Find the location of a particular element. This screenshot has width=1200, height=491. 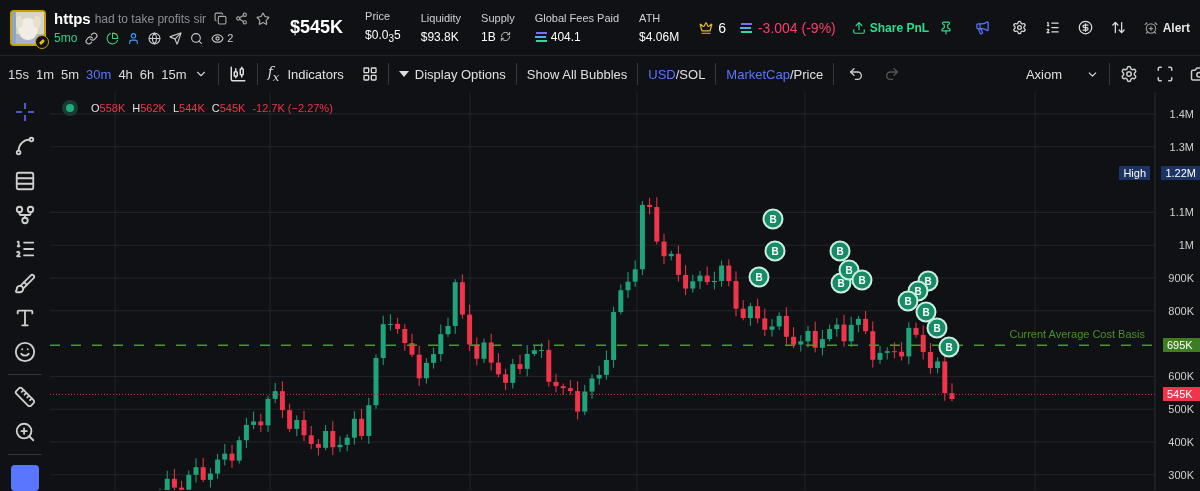

star-icon is located at coordinates (263, 18).